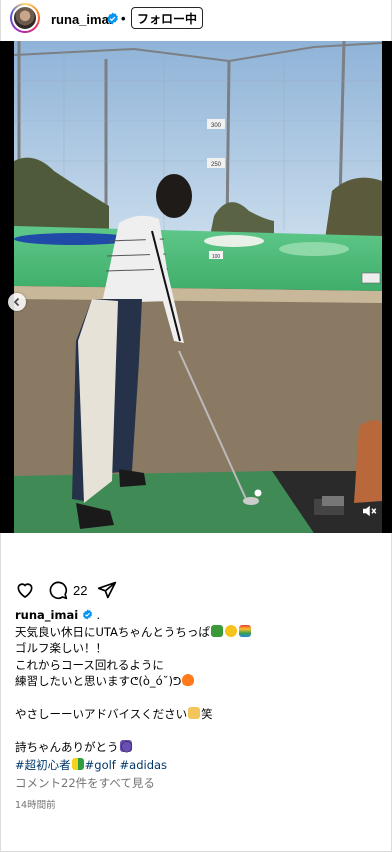  I want to click on range-sign-250: 250, so click(216, 165).